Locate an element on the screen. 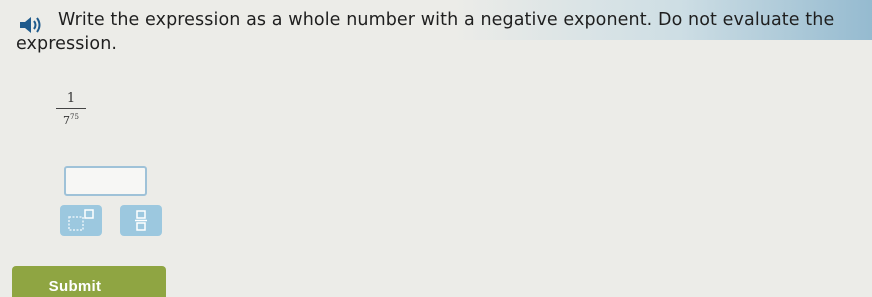 The width and height of the screenshot is (872, 297). fraction-button is located at coordinates (141, 220).